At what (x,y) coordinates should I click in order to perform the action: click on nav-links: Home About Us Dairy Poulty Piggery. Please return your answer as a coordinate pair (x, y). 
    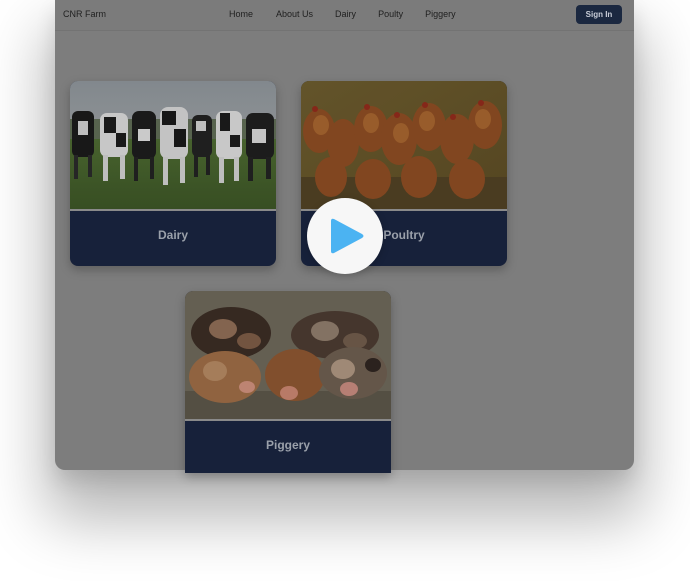
    Looking at the image, I should click on (342, 14).